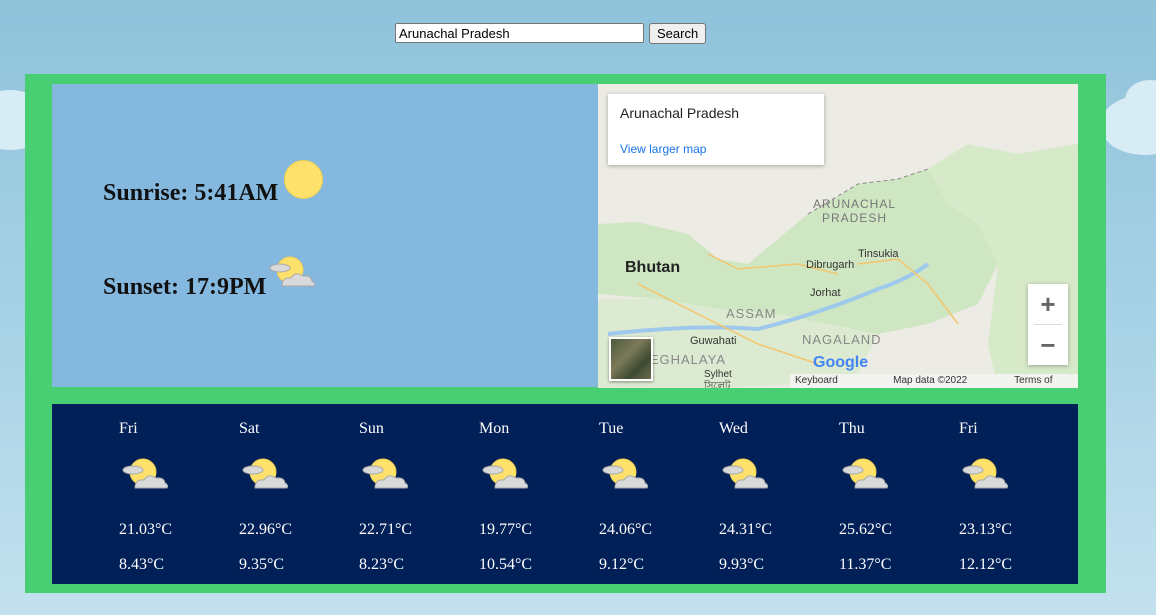 Image resolution: width=1156 pixels, height=615 pixels. Describe the element at coordinates (986, 529) in the screenshot. I see `high-temp: 23.13°C` at that location.